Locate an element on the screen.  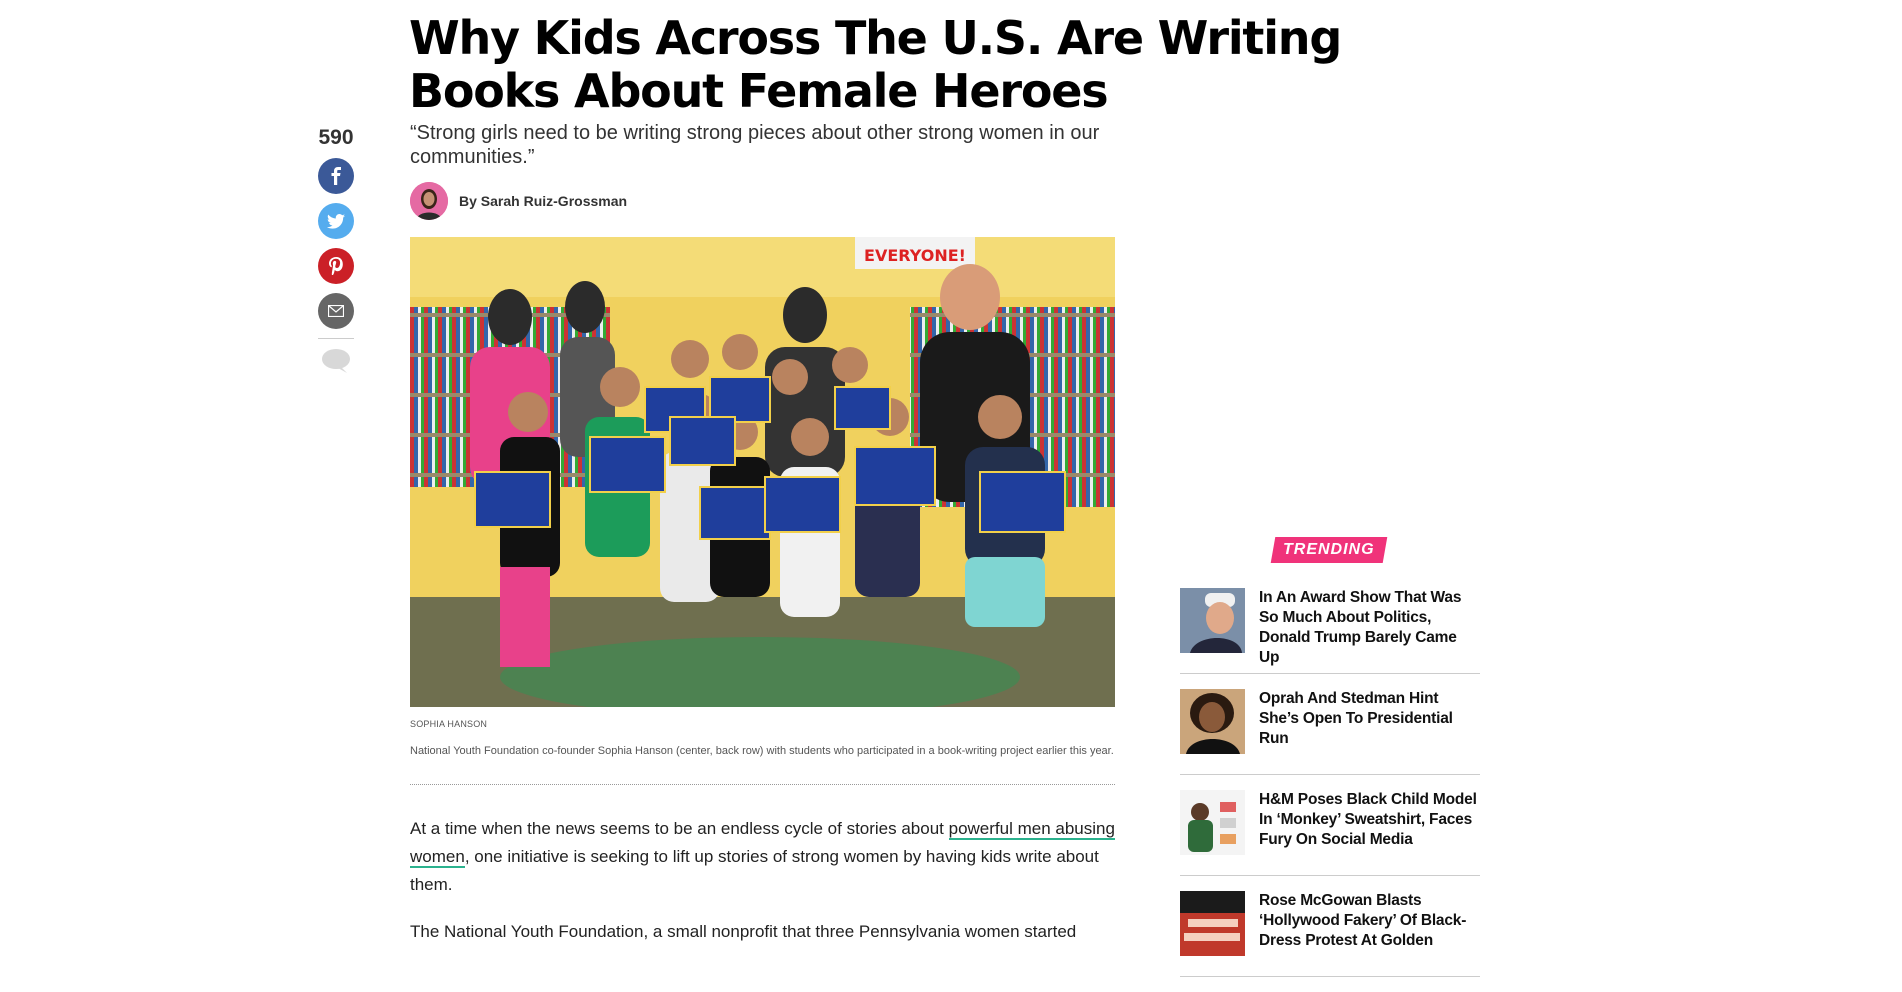
comment-button is located at coordinates (336, 363).